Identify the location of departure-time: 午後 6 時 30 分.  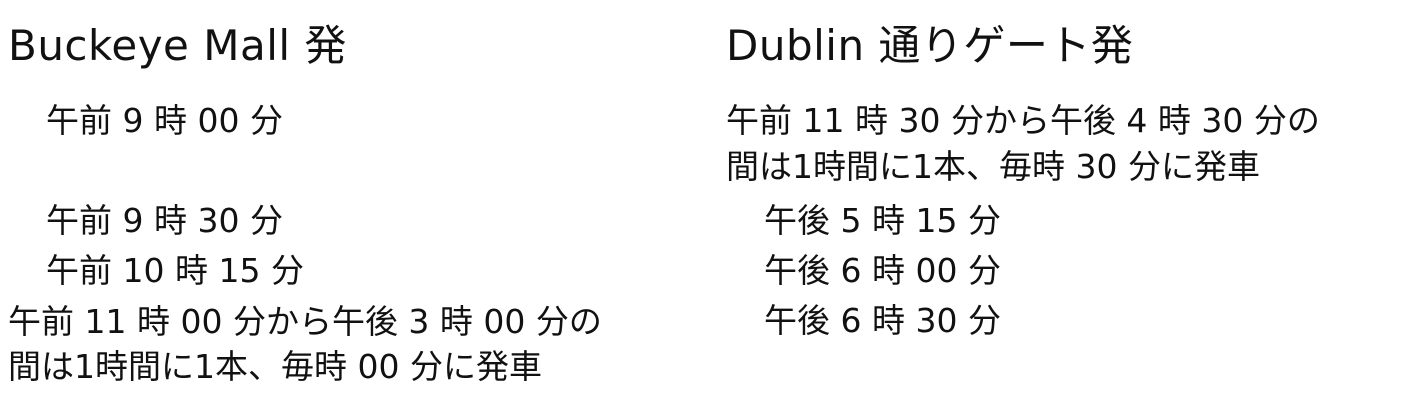
(882, 320).